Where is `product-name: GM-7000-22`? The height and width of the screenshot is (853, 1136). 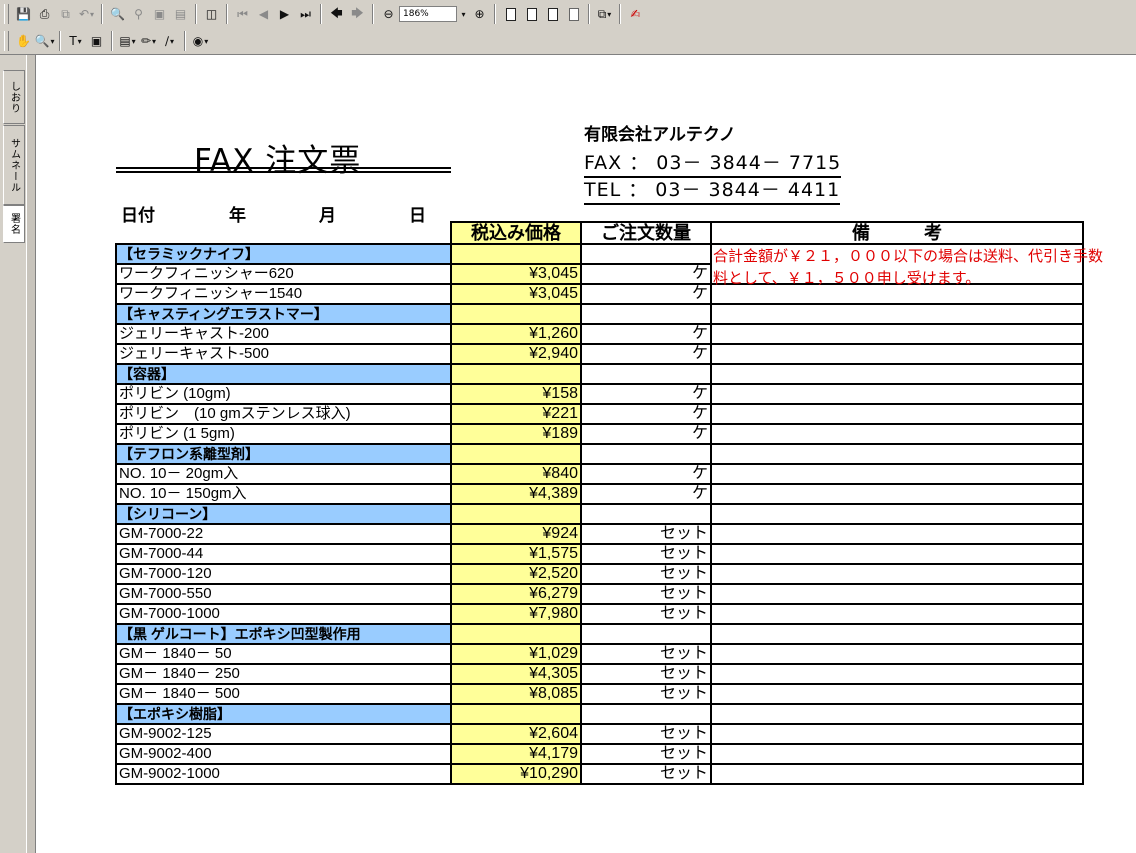 product-name: GM-7000-22 is located at coordinates (283, 534).